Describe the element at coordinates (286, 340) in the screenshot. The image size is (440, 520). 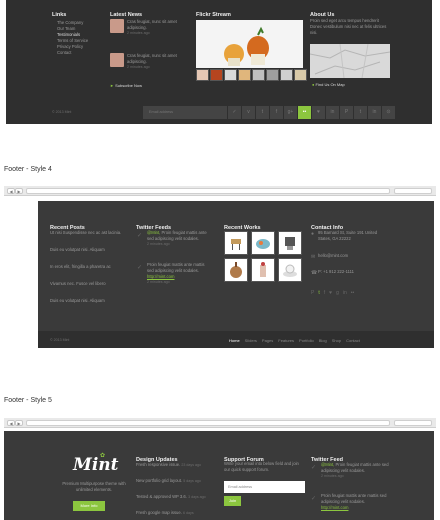
I see `nav-features: Features` at that location.